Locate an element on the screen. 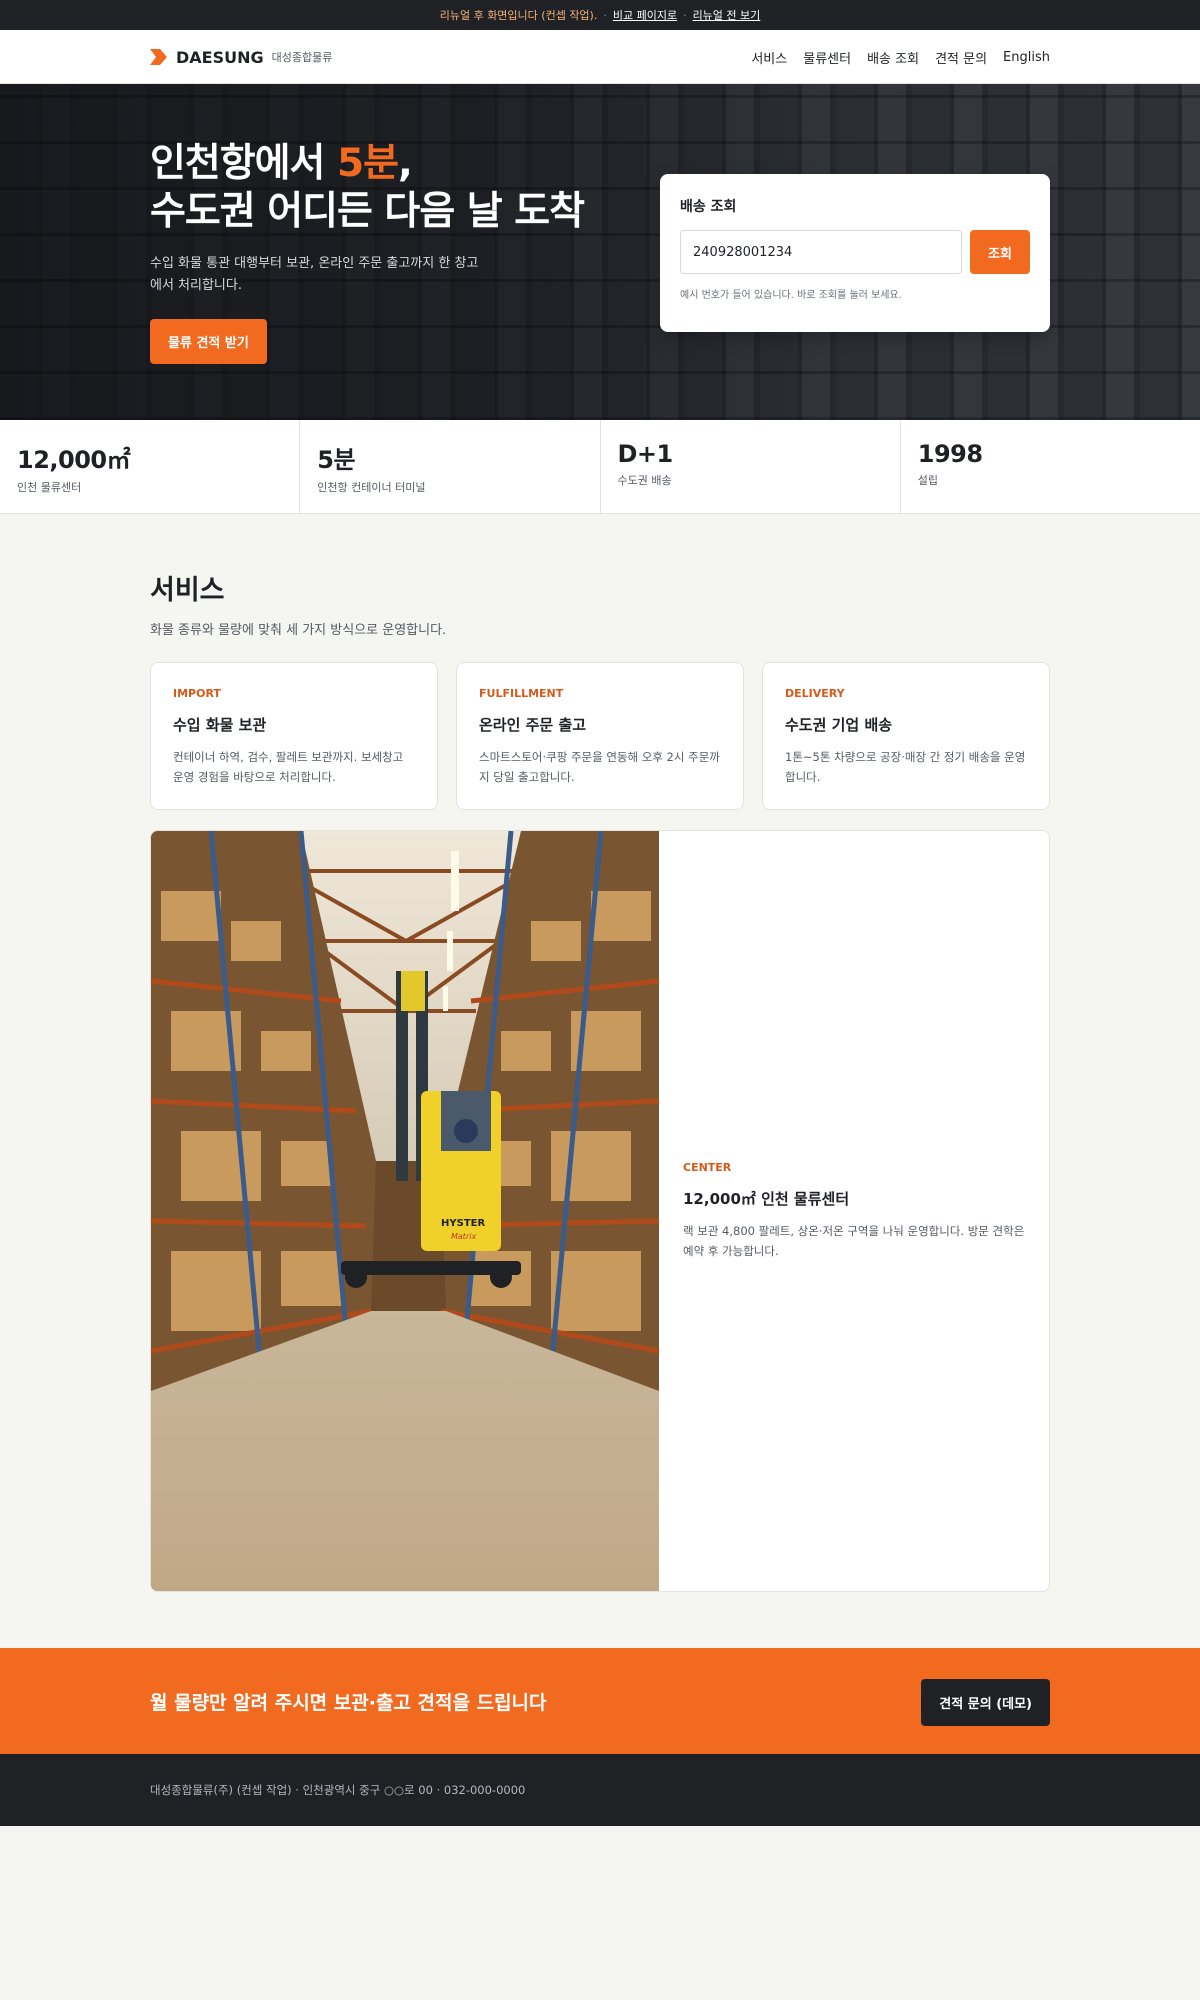 The height and width of the screenshot is (2000, 1200). cta-text: 월 물량만 알려 주시면 보관·출고 견적을 드립니다 is located at coordinates (348, 1703).